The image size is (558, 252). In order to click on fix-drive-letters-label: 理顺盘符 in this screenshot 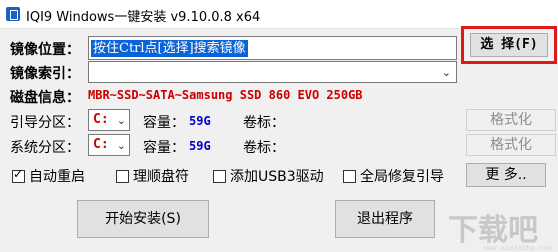, I will do `click(161, 177)`.